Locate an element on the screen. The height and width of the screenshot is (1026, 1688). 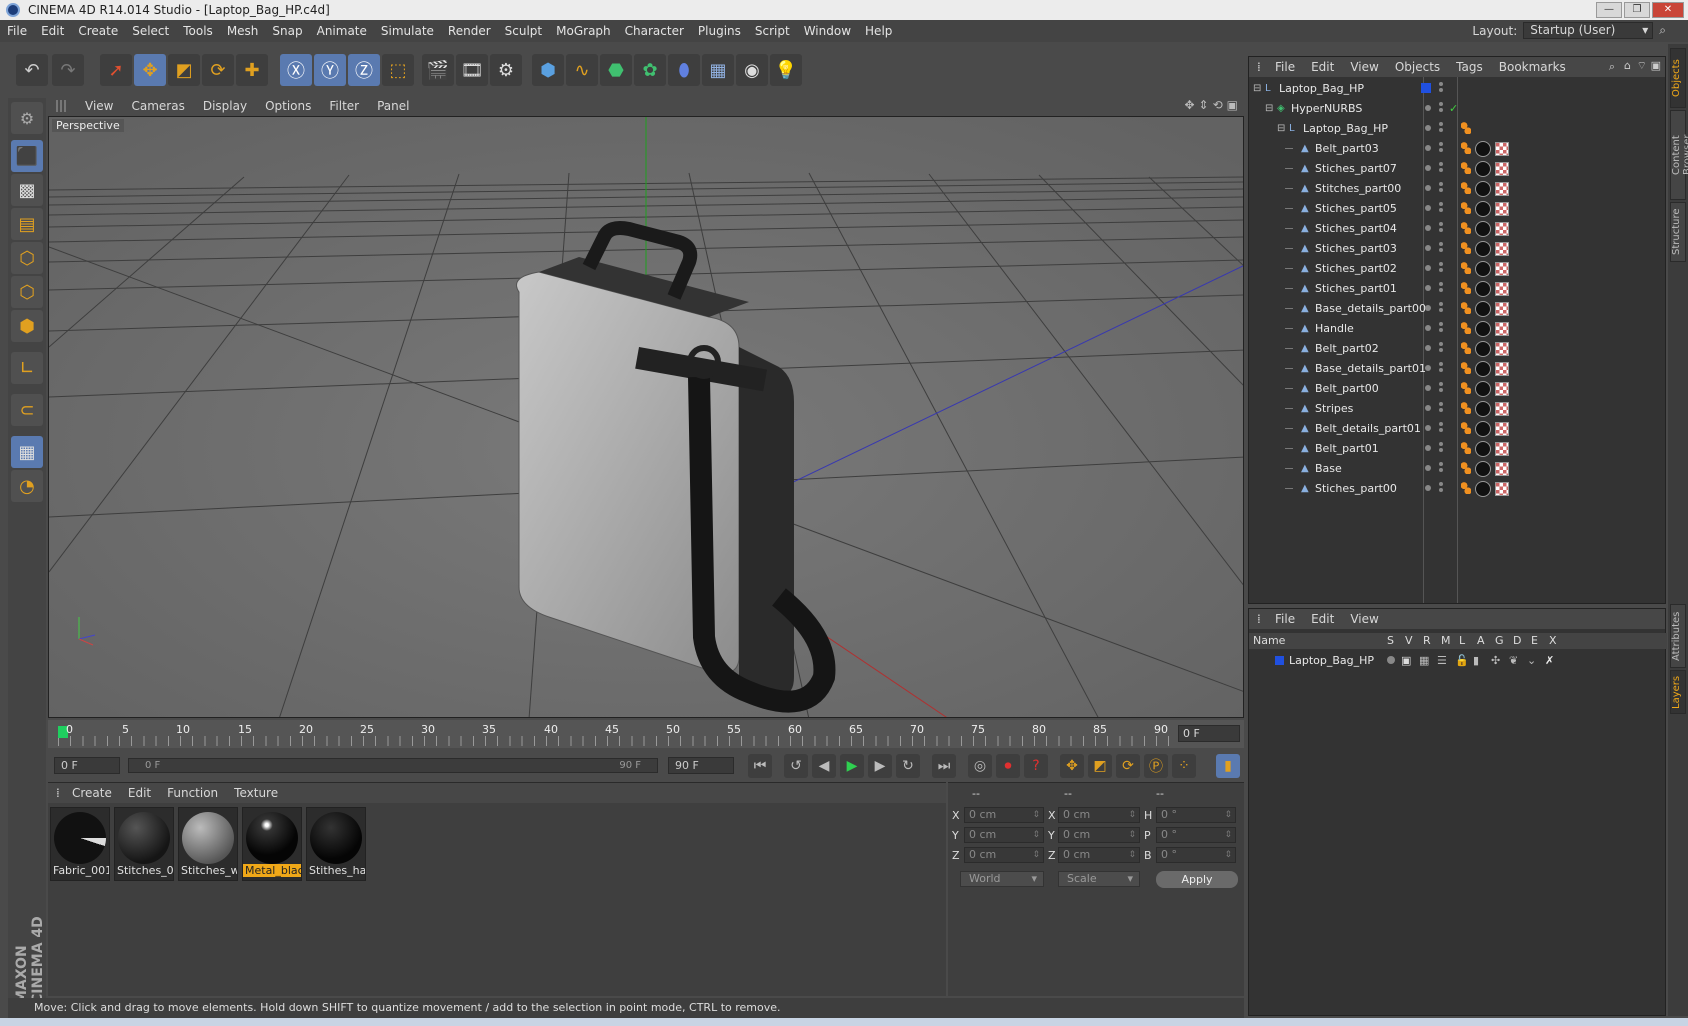
object-row: ▲ Stiches_part01 is located at coordinates (1458, 288).